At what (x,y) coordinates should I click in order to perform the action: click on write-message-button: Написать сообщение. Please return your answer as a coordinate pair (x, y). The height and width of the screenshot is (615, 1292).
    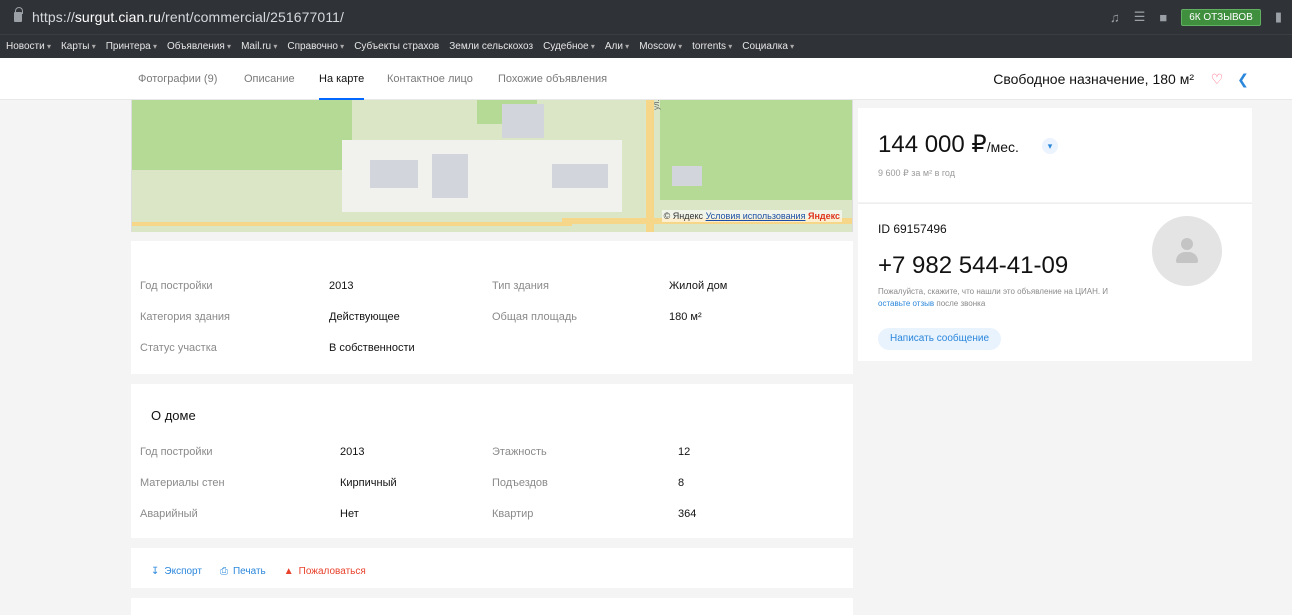
    Looking at the image, I should click on (940, 339).